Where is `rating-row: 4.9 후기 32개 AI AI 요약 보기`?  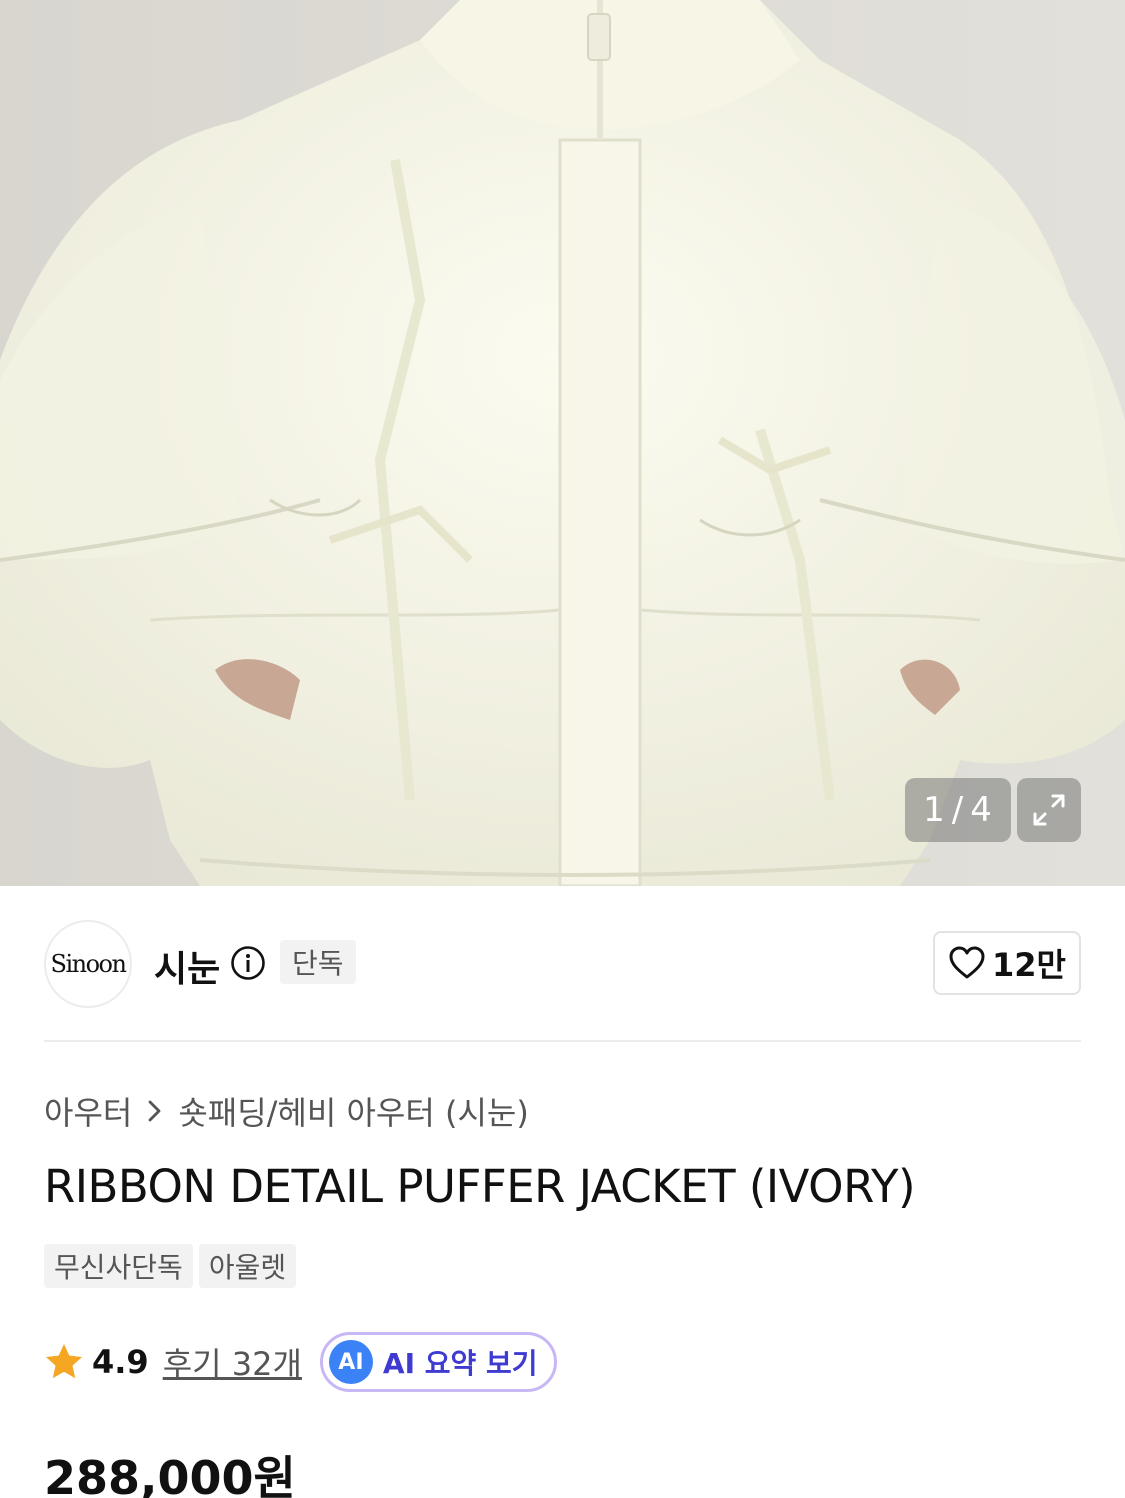 rating-row: 4.9 후기 32개 AI AI 요약 보기 is located at coordinates (300, 1362).